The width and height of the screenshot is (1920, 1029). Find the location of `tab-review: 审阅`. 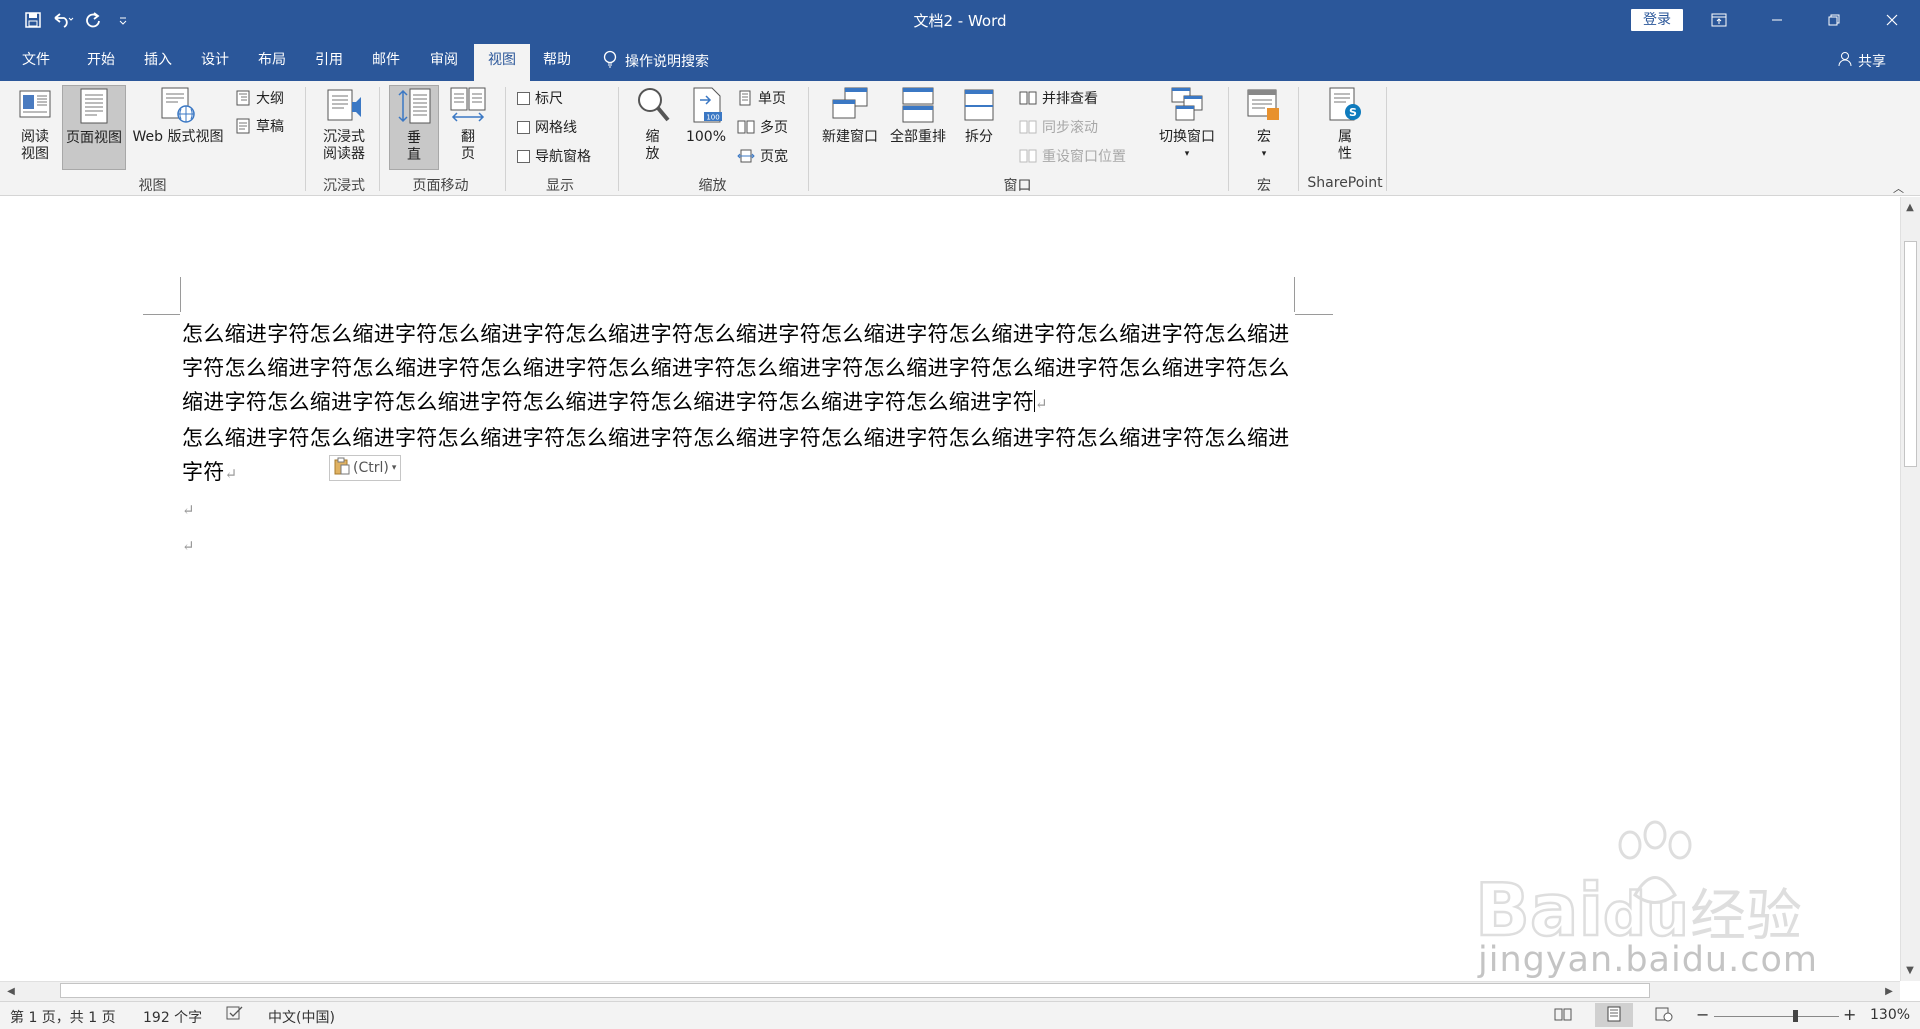

tab-review: 审阅 is located at coordinates (444, 60).